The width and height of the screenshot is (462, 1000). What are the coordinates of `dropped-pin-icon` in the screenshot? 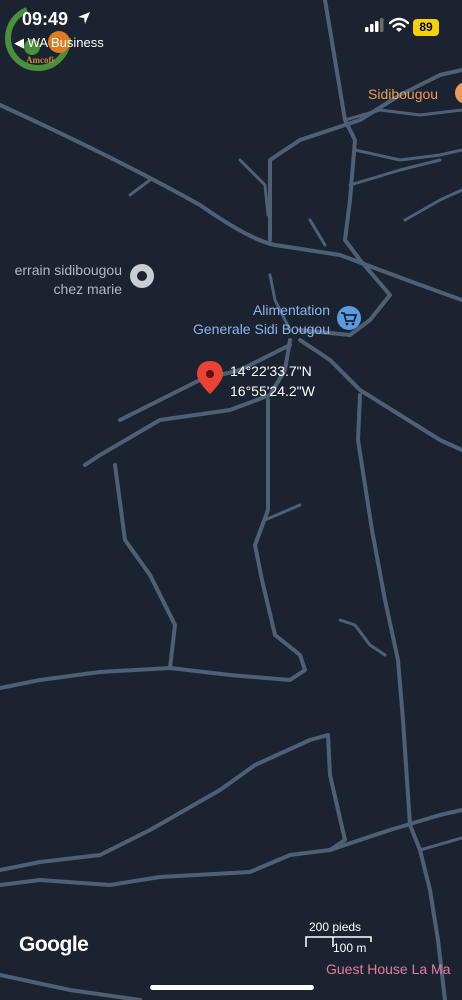 It's located at (210, 377).